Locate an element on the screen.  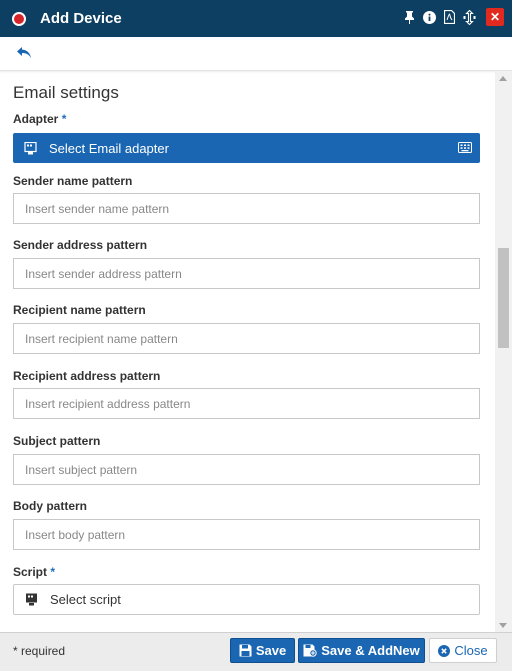
floppy-disk-icon is located at coordinates (245, 650).